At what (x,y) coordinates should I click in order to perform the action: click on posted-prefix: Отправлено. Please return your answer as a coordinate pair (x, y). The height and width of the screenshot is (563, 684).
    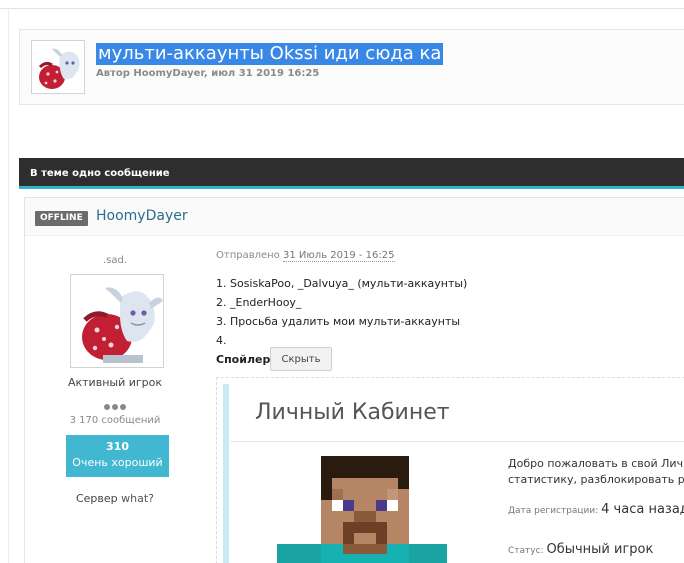
    Looking at the image, I should click on (248, 255).